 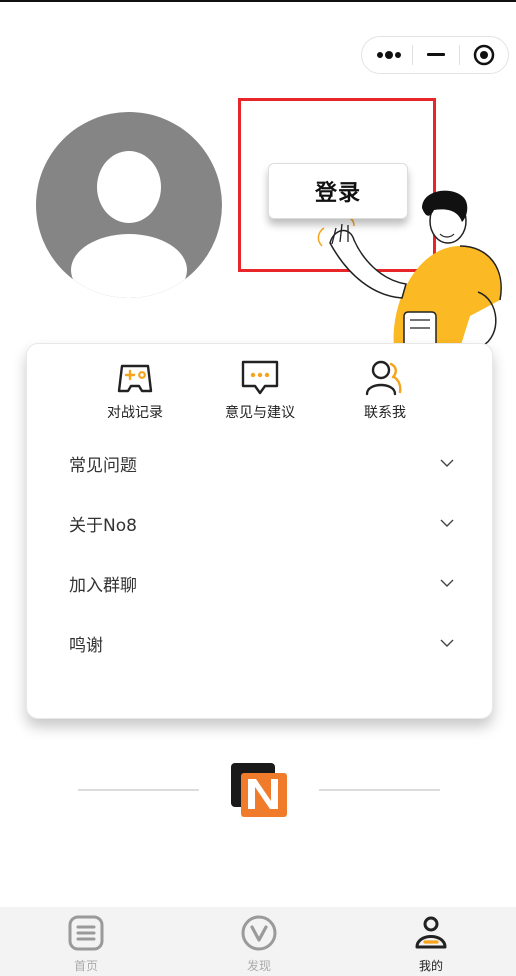 What do you see at coordinates (338, 191) in the screenshot?
I see `login-button: 登录` at bounding box center [338, 191].